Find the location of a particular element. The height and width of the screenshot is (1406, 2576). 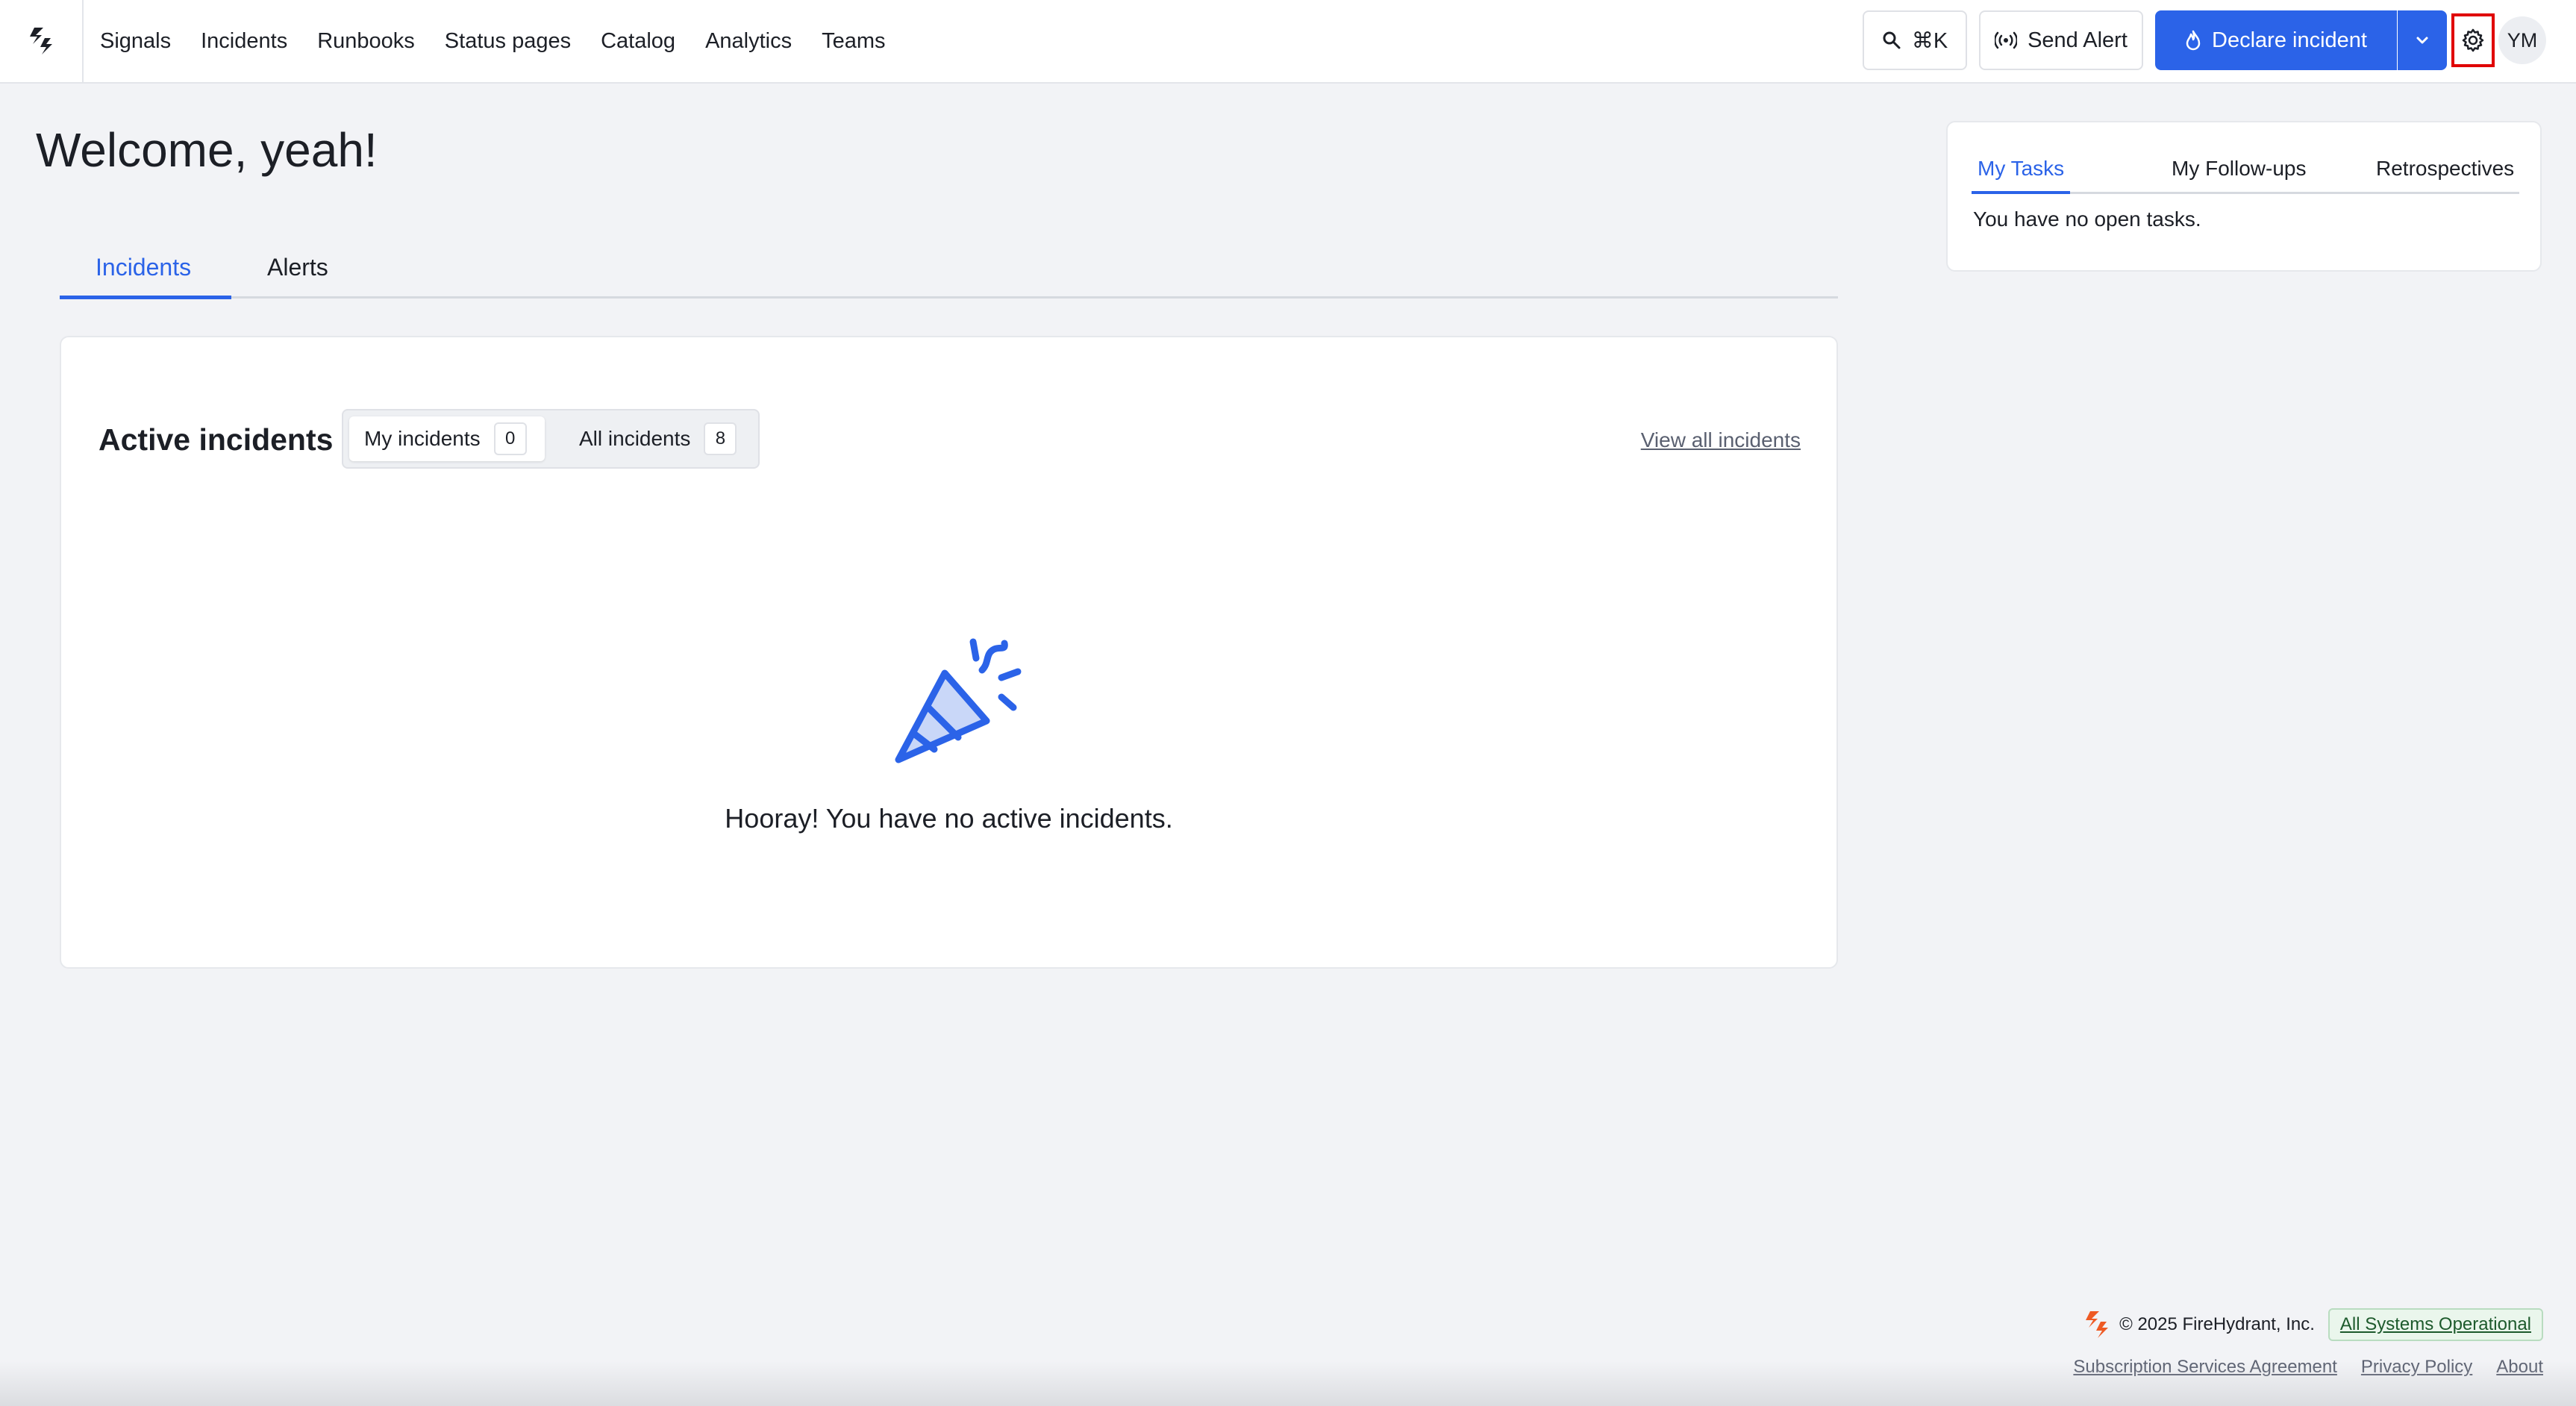

declare-incident-label: Declare incident is located at coordinates (2289, 40).